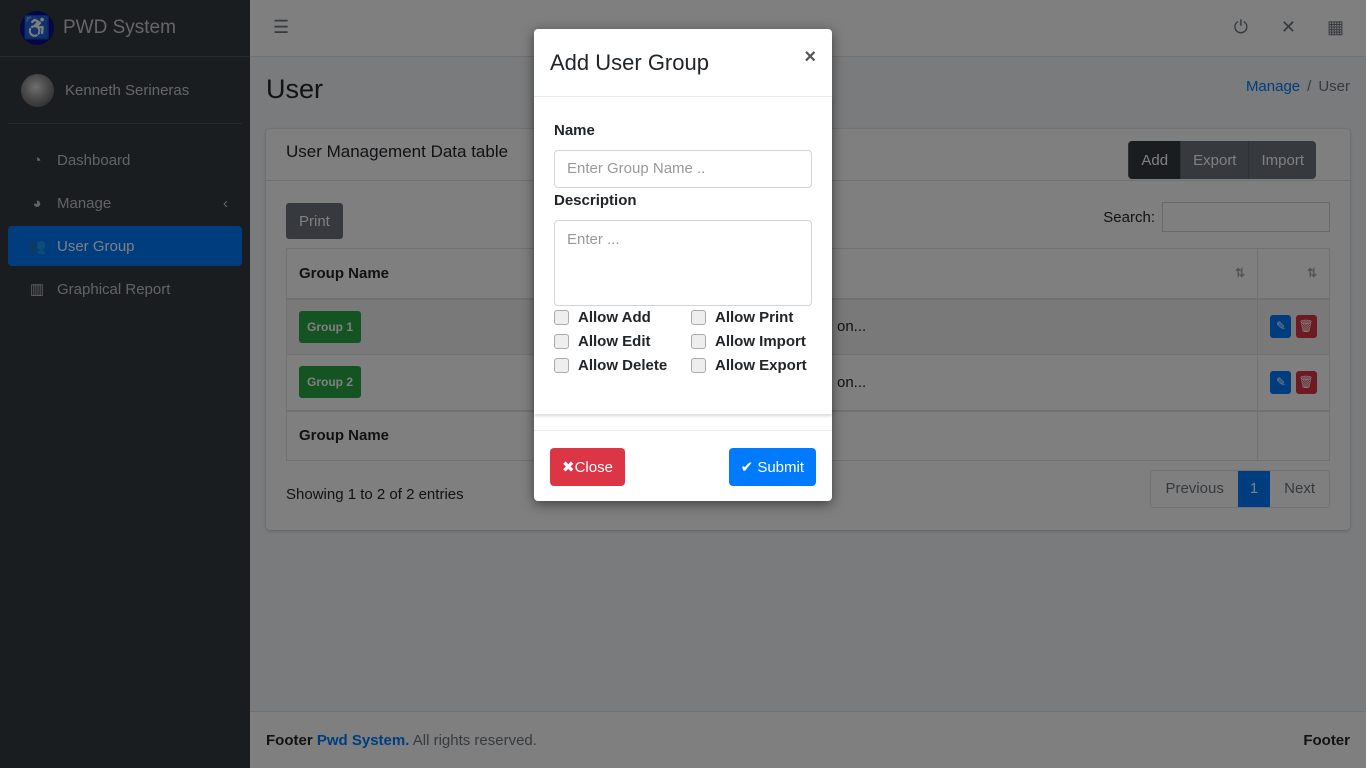  What do you see at coordinates (629, 62) in the screenshot?
I see `modal-title: Add User Group` at bounding box center [629, 62].